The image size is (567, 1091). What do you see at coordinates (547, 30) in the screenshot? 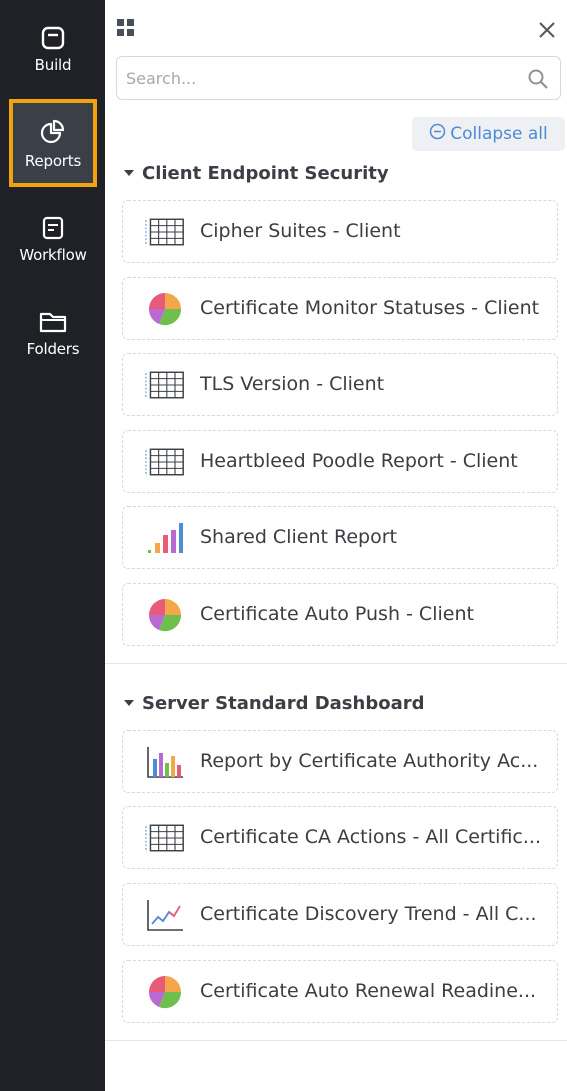
I see `close-icon` at bounding box center [547, 30].